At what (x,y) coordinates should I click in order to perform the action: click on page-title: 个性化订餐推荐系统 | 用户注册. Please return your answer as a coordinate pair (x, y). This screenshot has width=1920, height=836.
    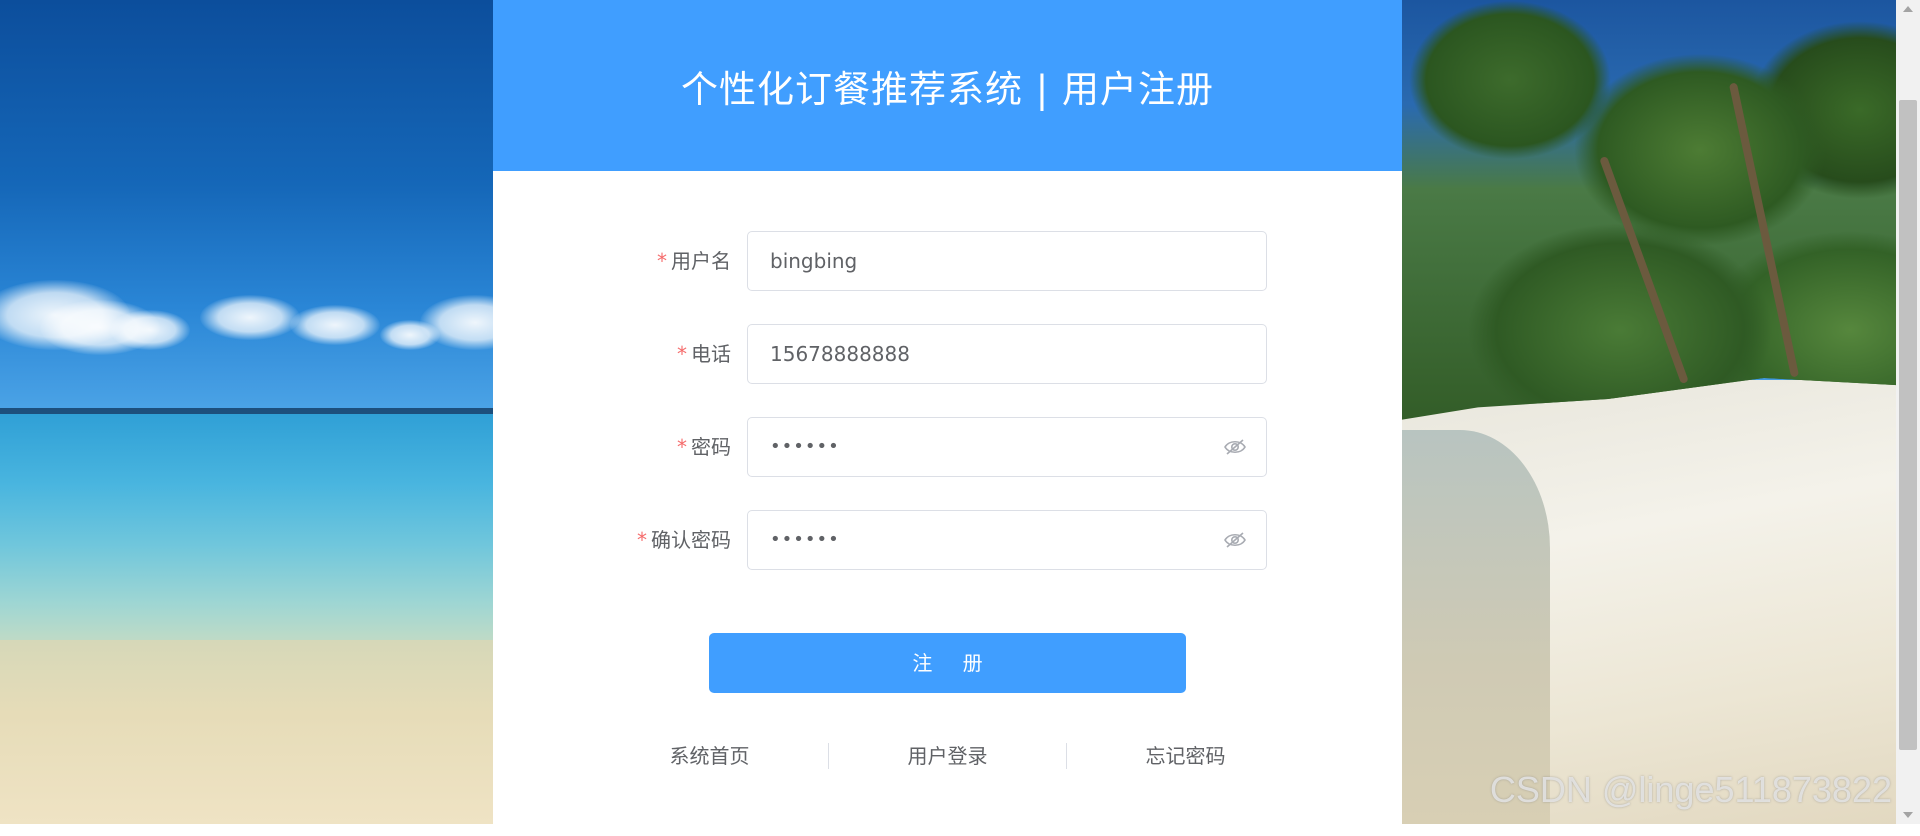
    Looking at the image, I should click on (947, 89).